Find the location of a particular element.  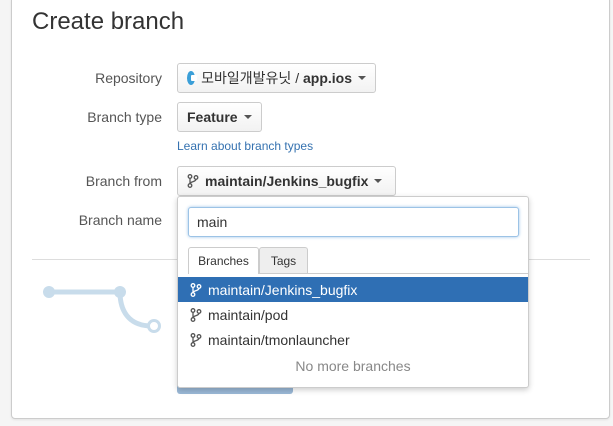

repository-select-button: 모바일개발유닛 / app.ios is located at coordinates (276, 78).